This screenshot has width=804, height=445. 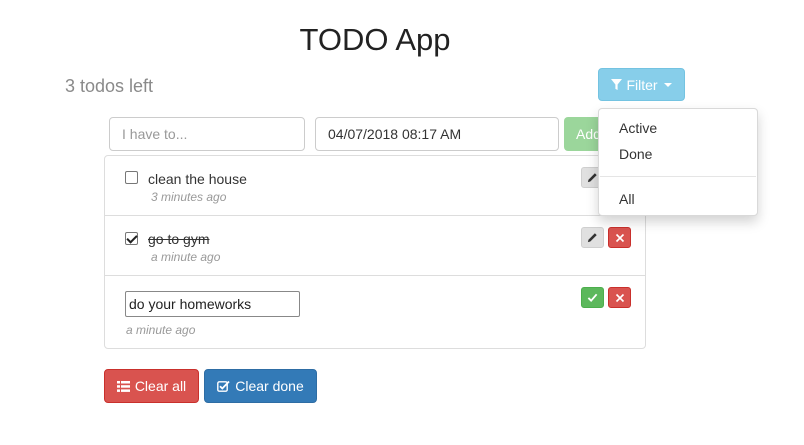 I want to click on todo-item-editing: do your homeworks a minute ago, so click(x=375, y=312).